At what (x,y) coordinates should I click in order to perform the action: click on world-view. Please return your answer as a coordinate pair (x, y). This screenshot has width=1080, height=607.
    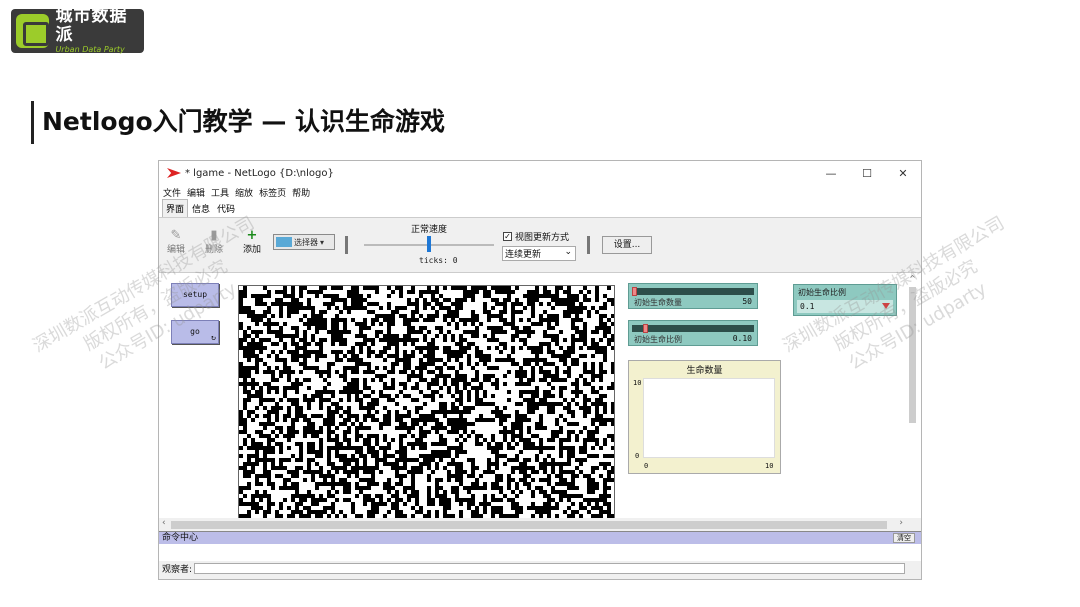
    Looking at the image, I should click on (426, 402).